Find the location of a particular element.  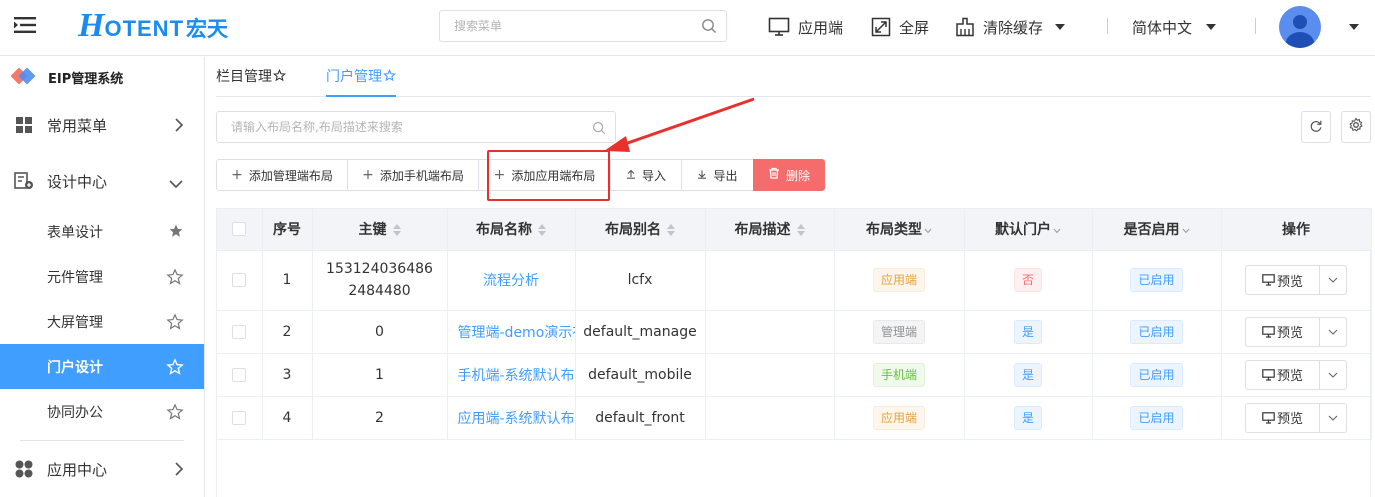

user-menu-chevron-icon is located at coordinates (1354, 27).